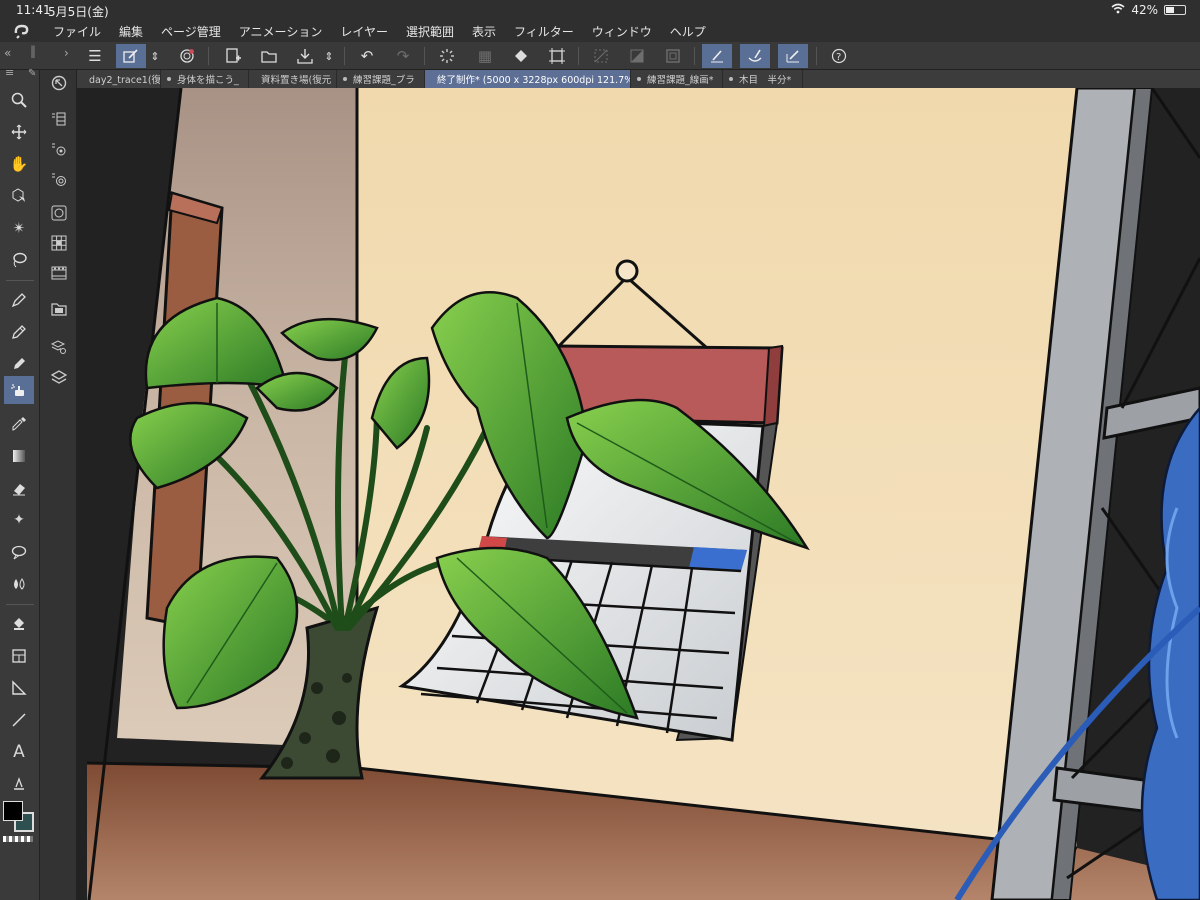 The image size is (1200, 900). I want to click on ruler-icon, so click(19, 688).